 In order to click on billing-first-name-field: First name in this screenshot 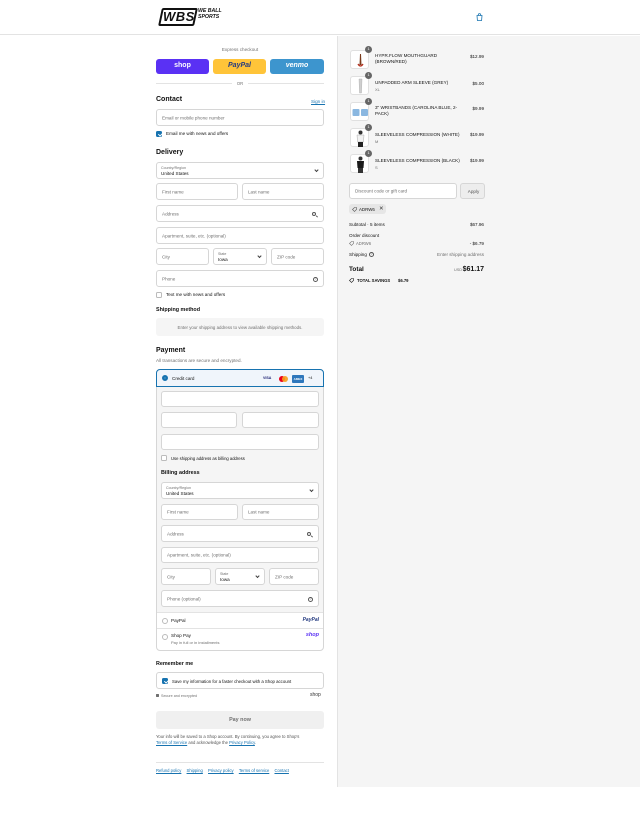, I will do `click(199, 512)`.